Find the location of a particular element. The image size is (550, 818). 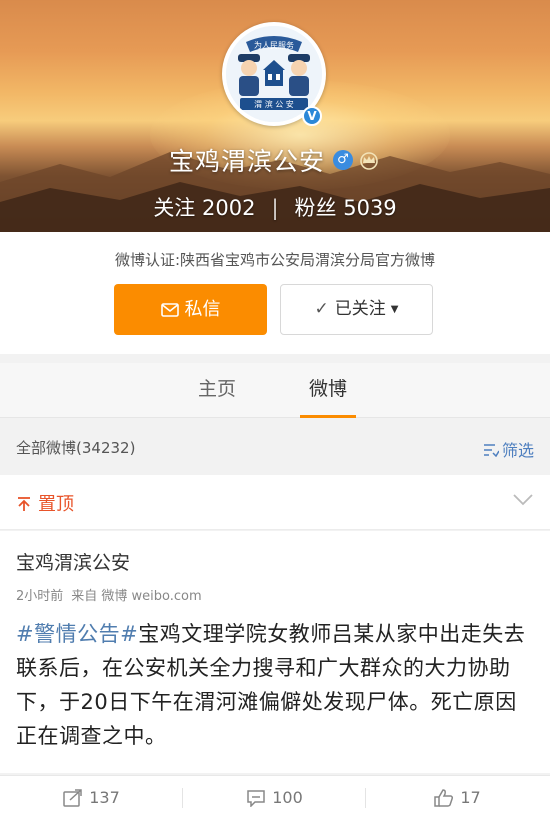

post-time: 2小时前 is located at coordinates (40, 596).